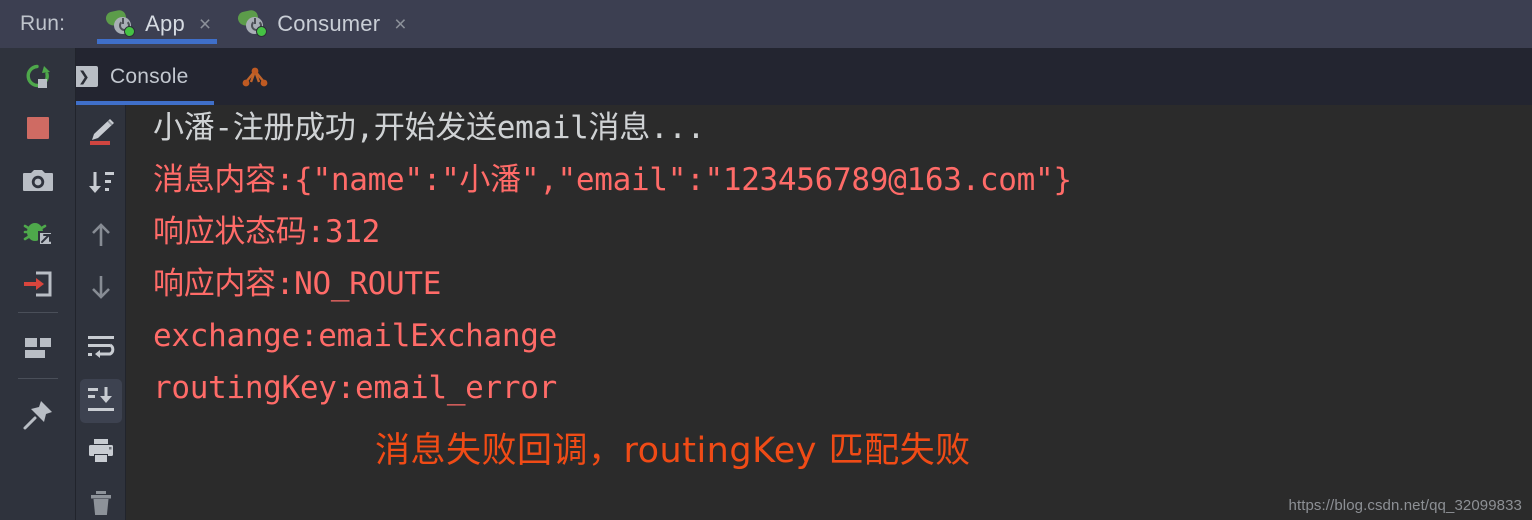 Image resolution: width=1532 pixels, height=520 pixels. Describe the element at coordinates (297, 284) in the screenshot. I see `console-line: 响应内容:NO_ROUTE` at that location.